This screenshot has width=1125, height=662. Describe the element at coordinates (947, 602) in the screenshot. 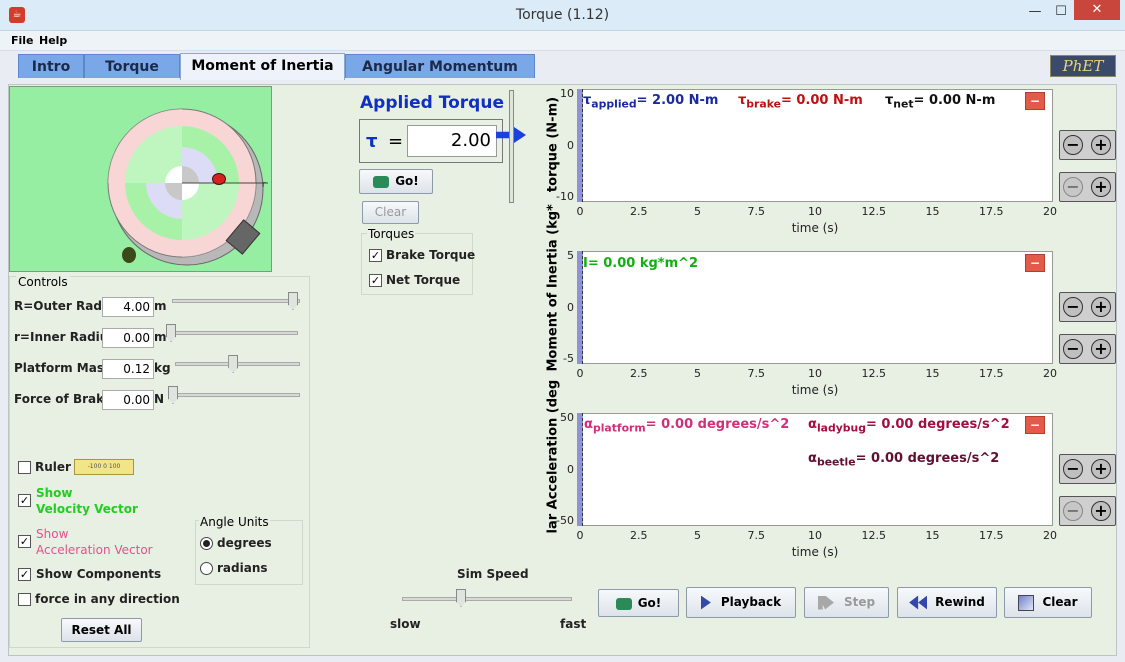

I see `rewind-button: Rewind` at that location.